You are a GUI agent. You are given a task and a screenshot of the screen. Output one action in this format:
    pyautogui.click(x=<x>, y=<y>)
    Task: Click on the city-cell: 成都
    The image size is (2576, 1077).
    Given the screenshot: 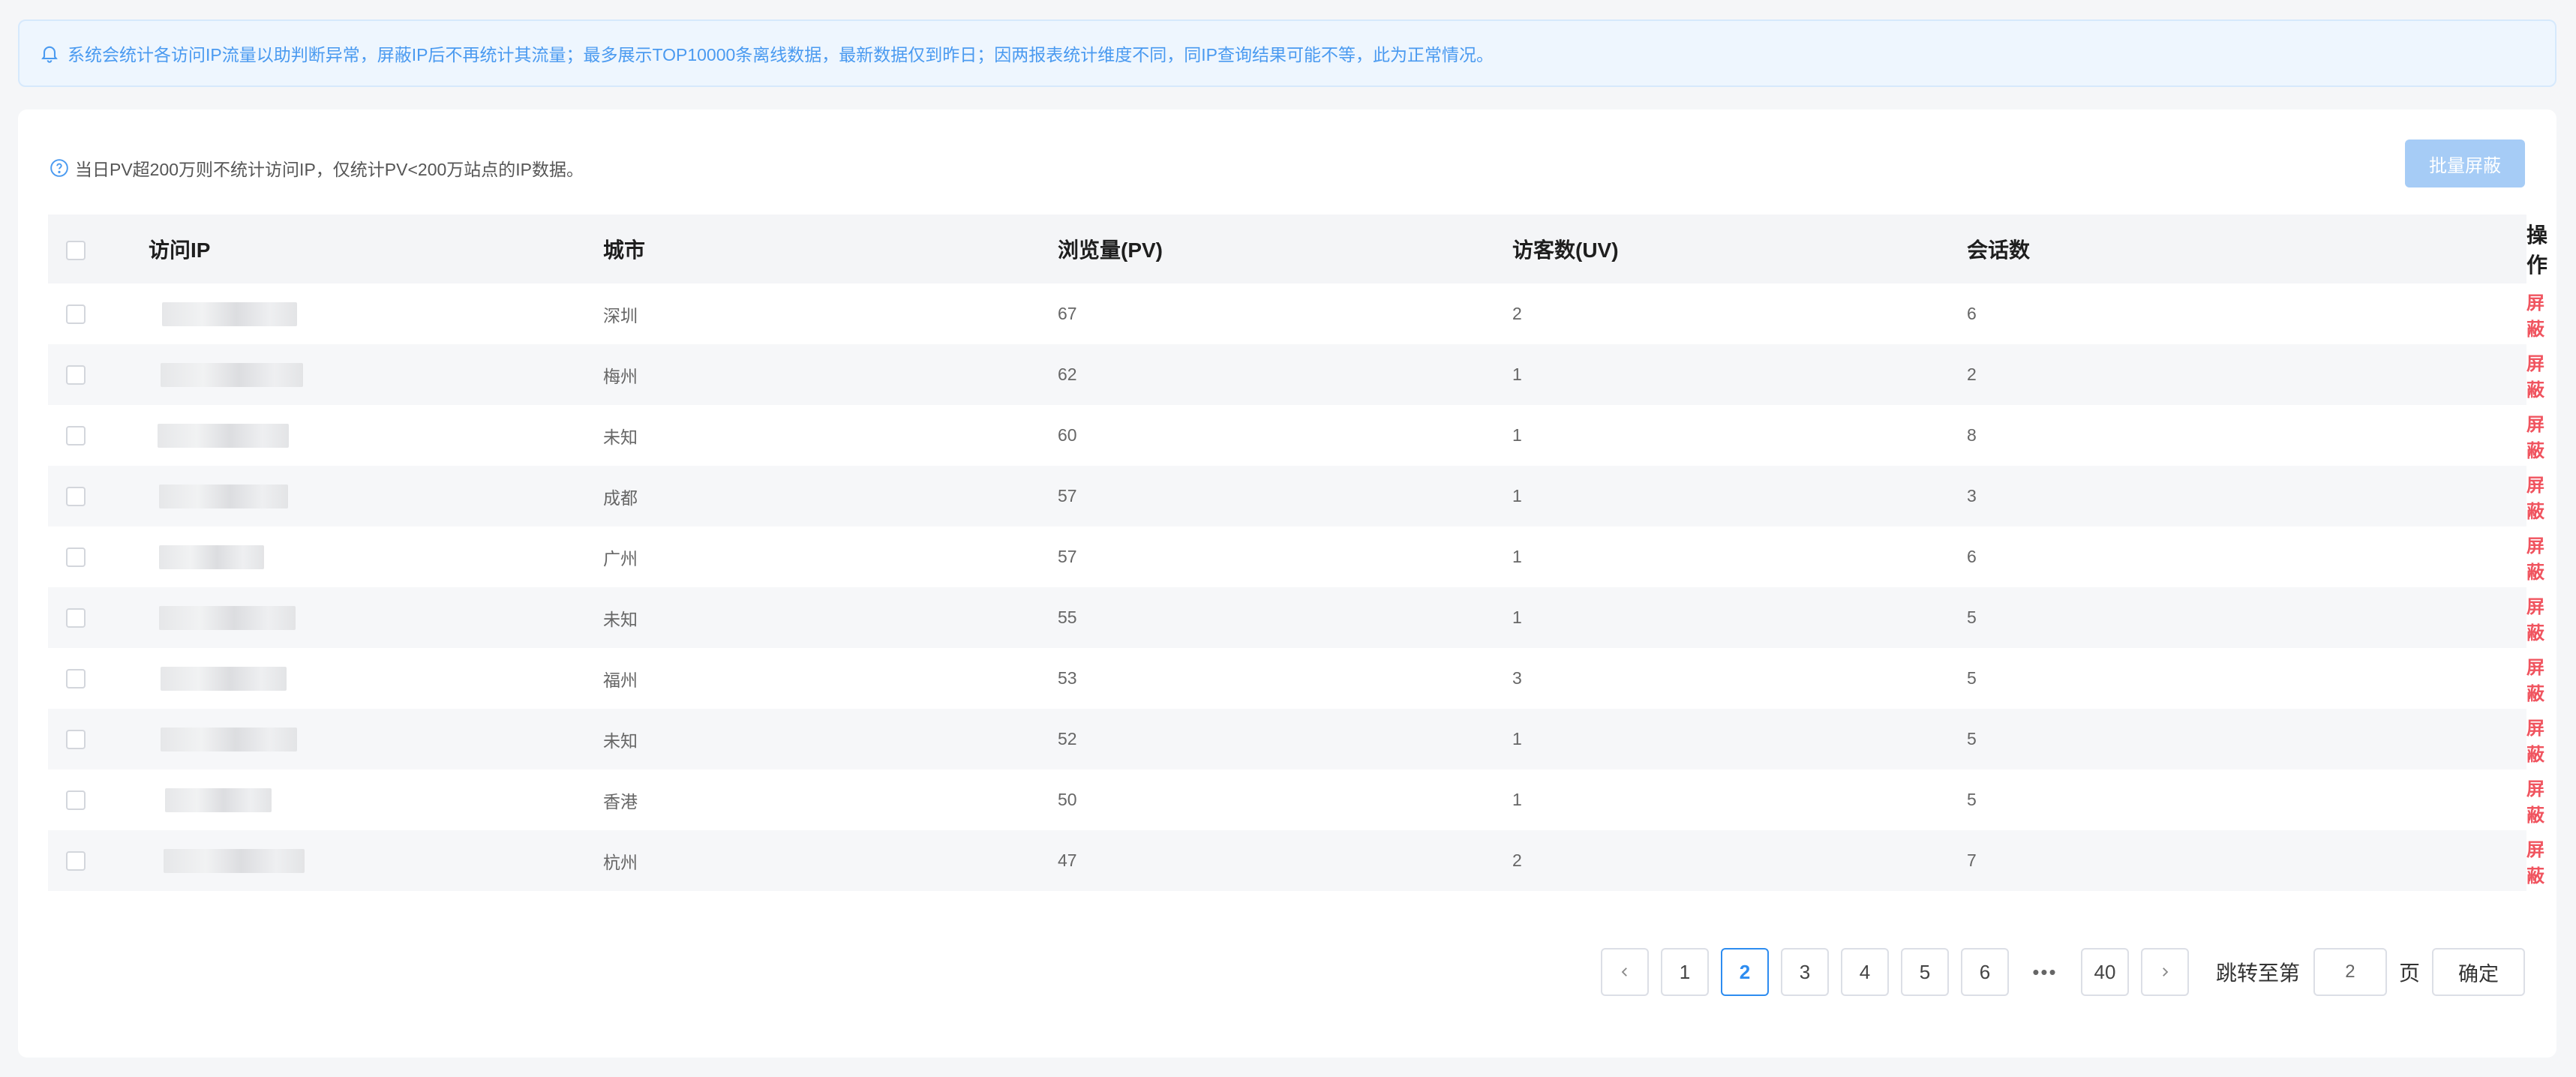 What is the action you would take?
    pyautogui.click(x=620, y=498)
    